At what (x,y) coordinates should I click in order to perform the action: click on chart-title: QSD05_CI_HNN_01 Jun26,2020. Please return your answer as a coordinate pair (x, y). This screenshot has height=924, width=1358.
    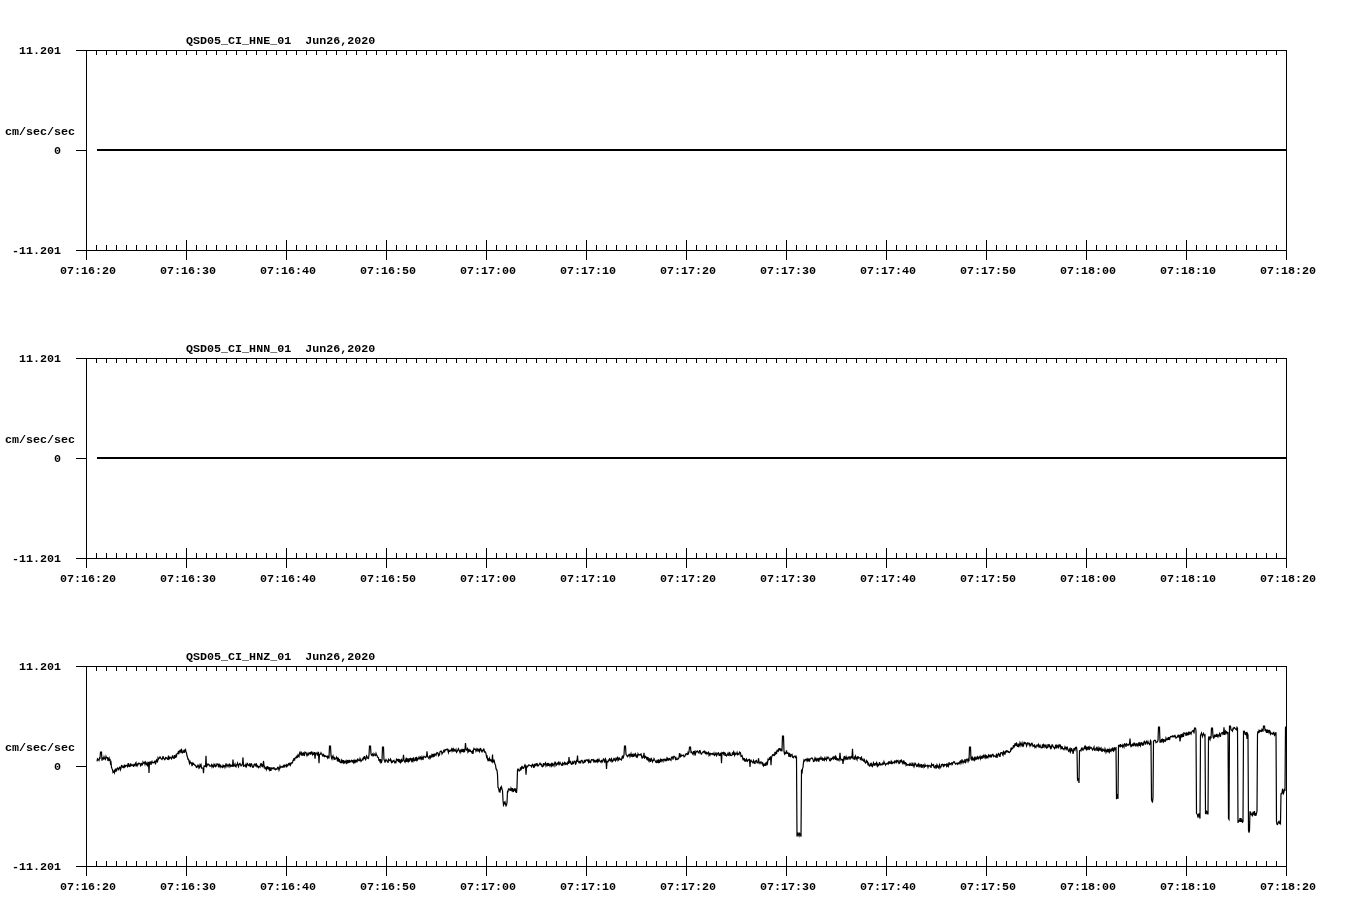
    Looking at the image, I should click on (281, 349).